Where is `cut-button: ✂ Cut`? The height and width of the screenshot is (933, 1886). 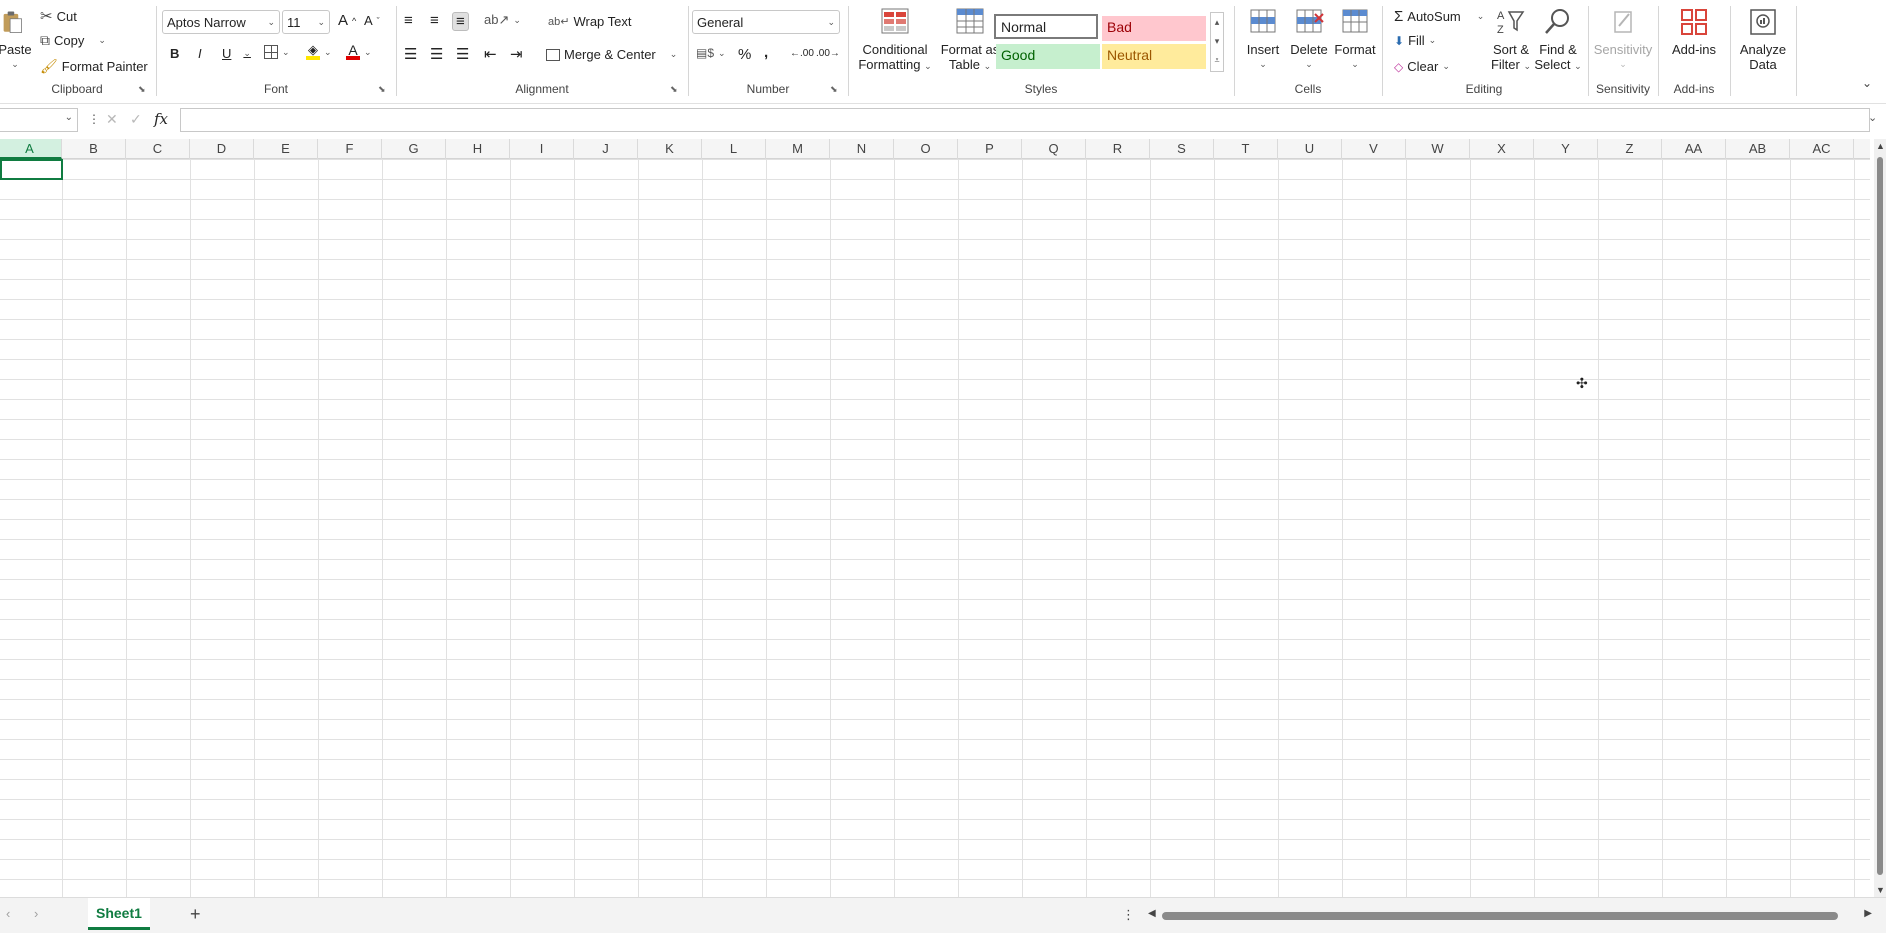
cut-button: ✂ Cut is located at coordinates (58, 16).